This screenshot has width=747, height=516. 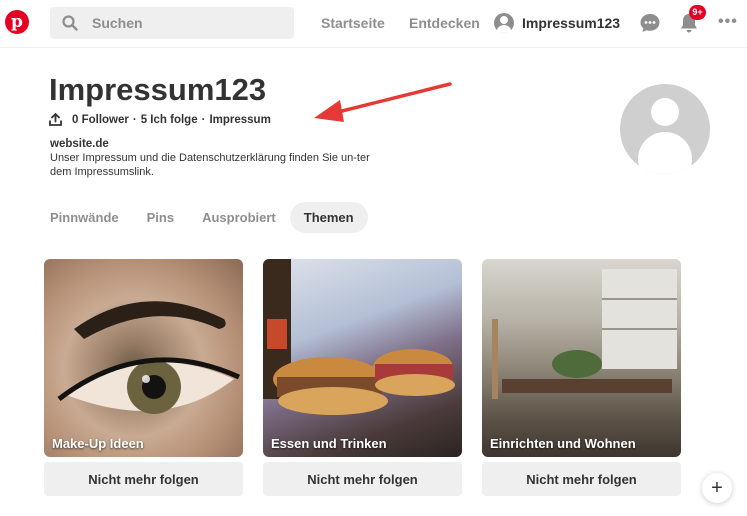 What do you see at coordinates (650, 23) in the screenshot?
I see `chat-icon` at bounding box center [650, 23].